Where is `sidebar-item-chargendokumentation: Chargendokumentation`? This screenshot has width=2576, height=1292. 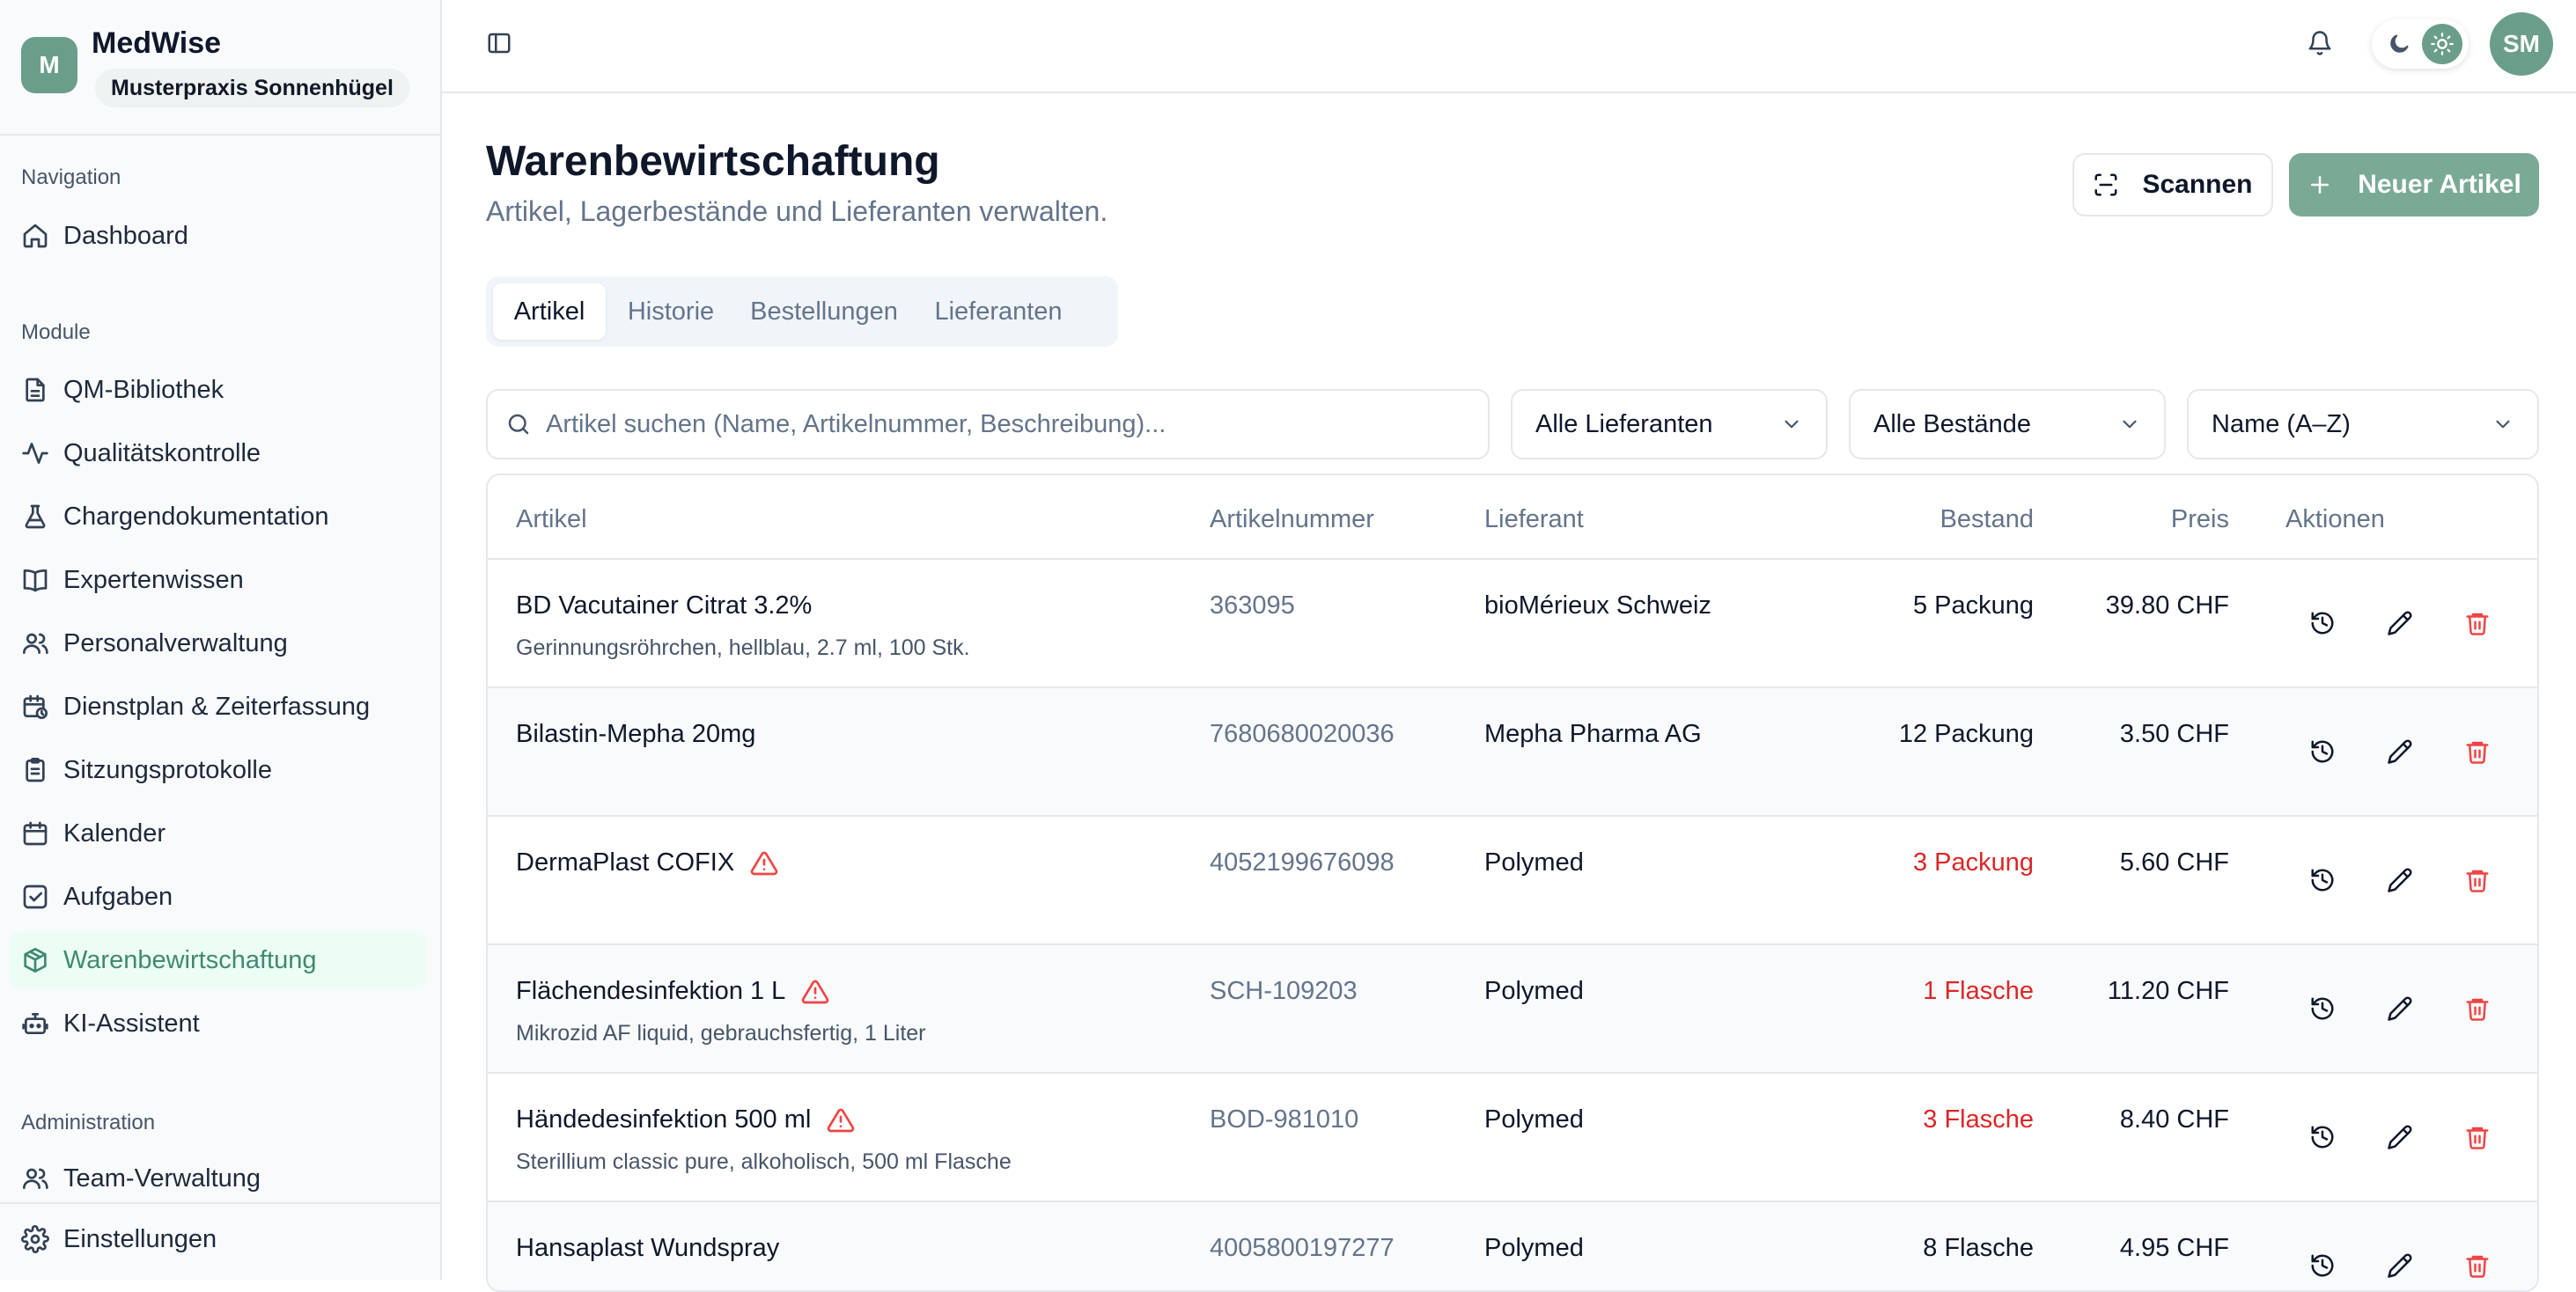 sidebar-item-chargendokumentation: Chargendokumentation is located at coordinates (218, 516).